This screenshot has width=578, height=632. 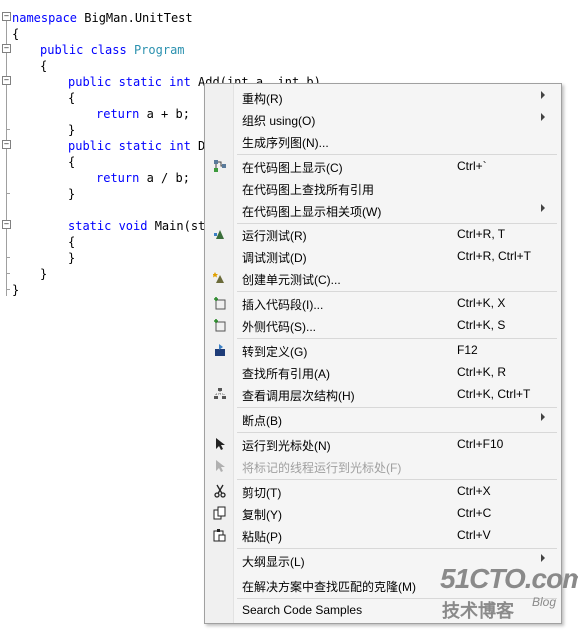 I want to click on menu-item-label: 转到定义(G), so click(x=275, y=352).